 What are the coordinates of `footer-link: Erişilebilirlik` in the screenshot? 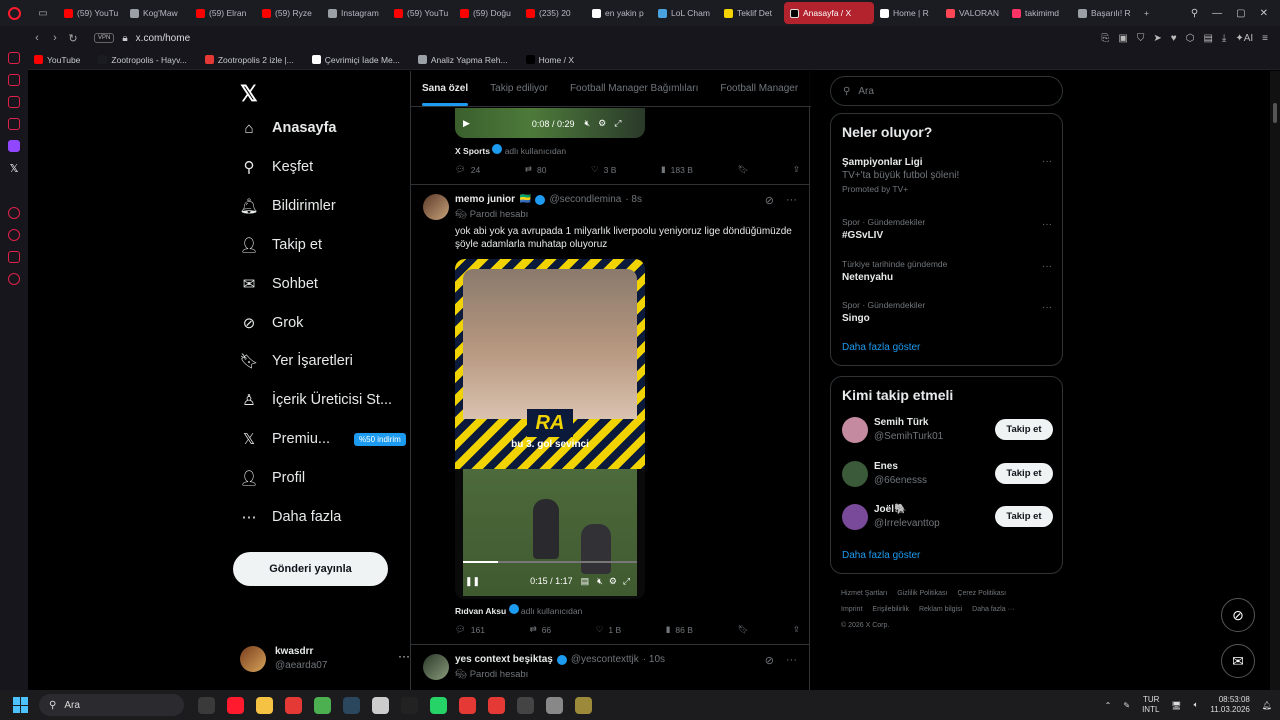 It's located at (890, 609).